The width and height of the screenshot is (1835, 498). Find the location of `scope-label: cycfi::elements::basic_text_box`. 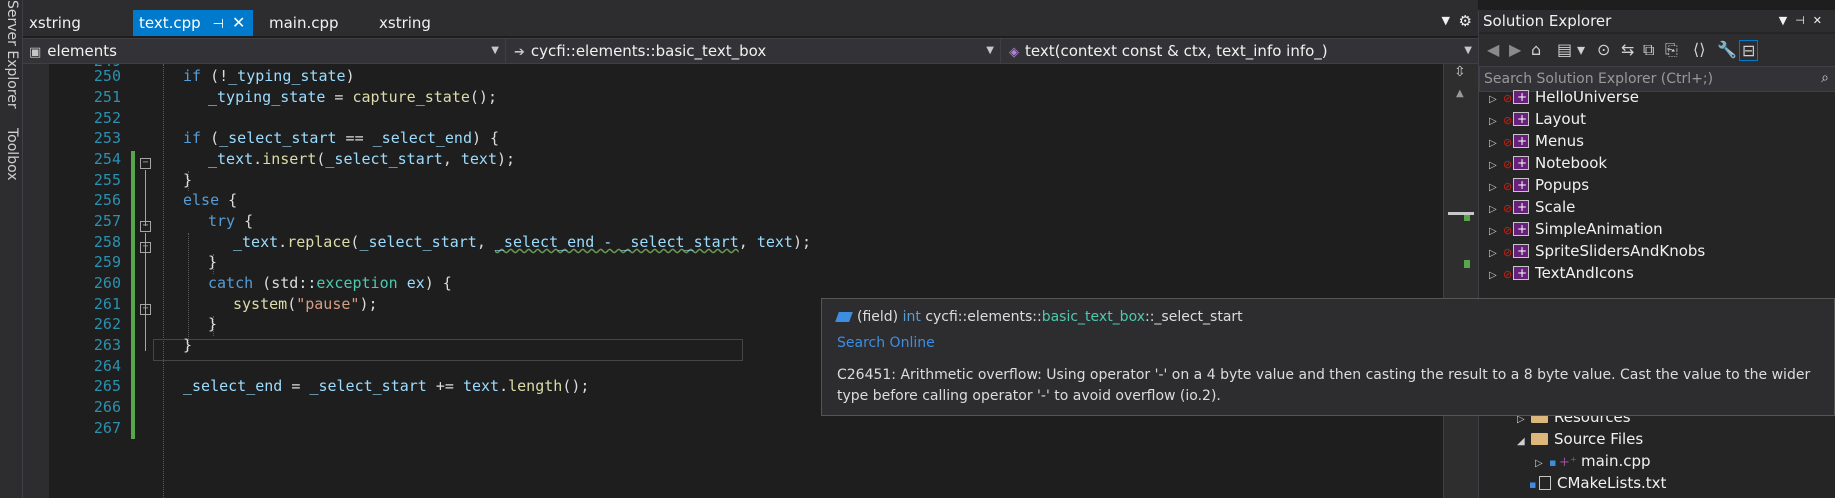

scope-label: cycfi::elements::basic_text_box is located at coordinates (648, 51).